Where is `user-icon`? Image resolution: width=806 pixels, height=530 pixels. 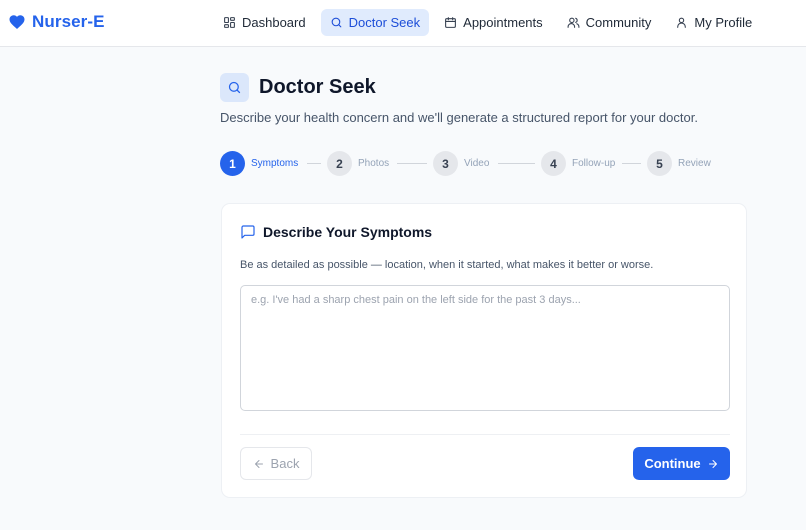
user-icon is located at coordinates (682, 22).